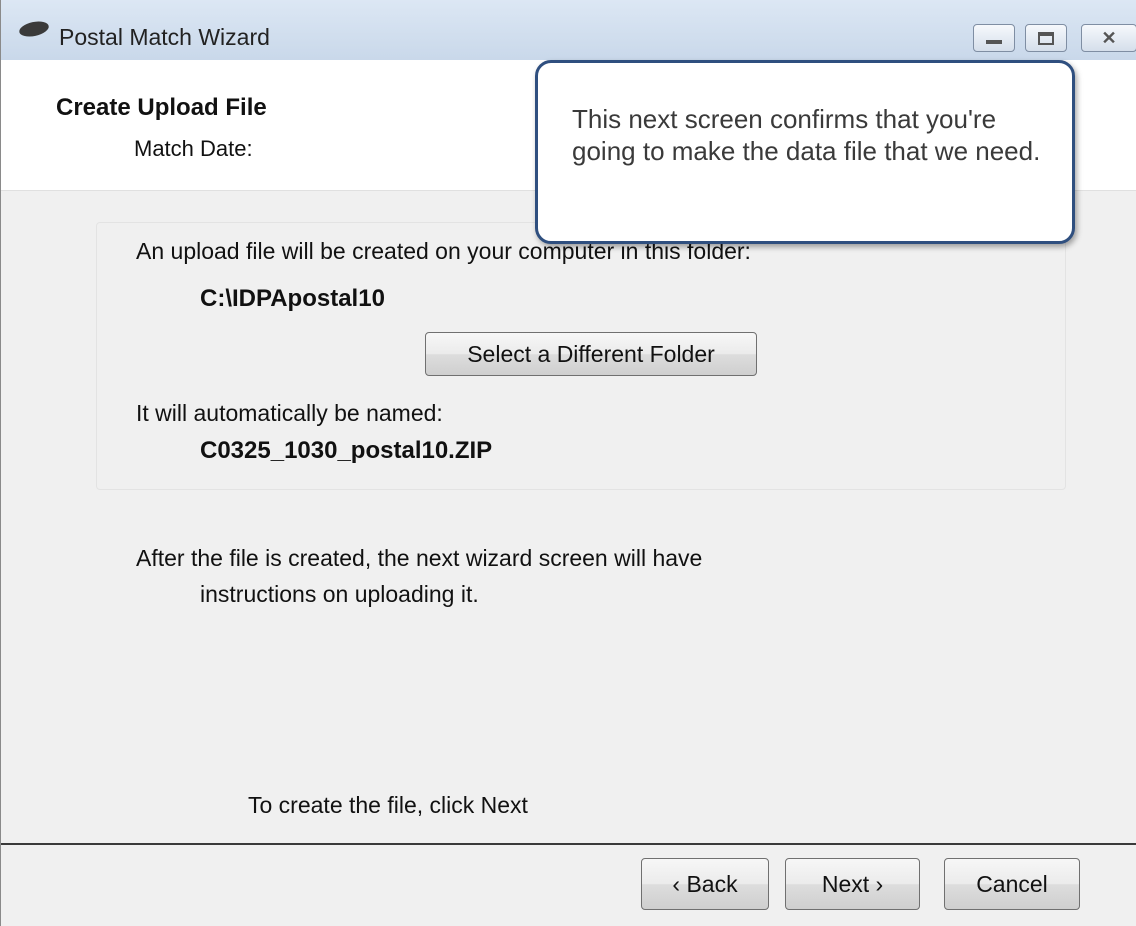  I want to click on minimize-button, so click(994, 38).